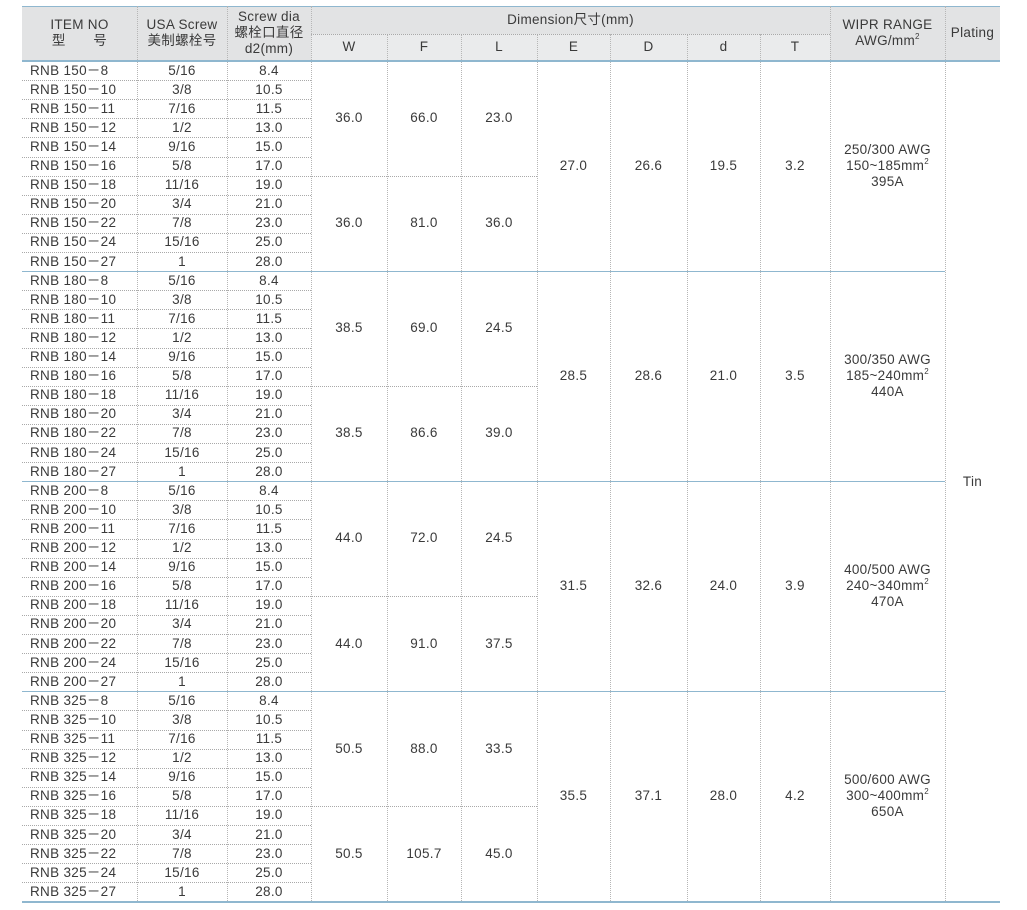  What do you see at coordinates (887, 796) in the screenshot?
I see `wipr-mm-wrap: 300~400mm2` at bounding box center [887, 796].